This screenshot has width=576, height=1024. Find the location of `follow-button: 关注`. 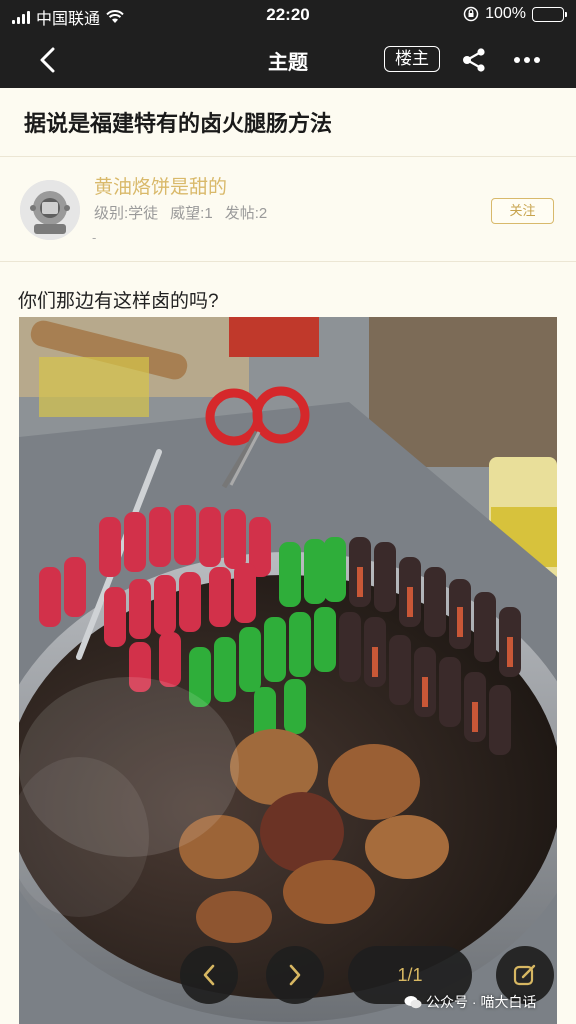

follow-button: 关注 is located at coordinates (522, 211).